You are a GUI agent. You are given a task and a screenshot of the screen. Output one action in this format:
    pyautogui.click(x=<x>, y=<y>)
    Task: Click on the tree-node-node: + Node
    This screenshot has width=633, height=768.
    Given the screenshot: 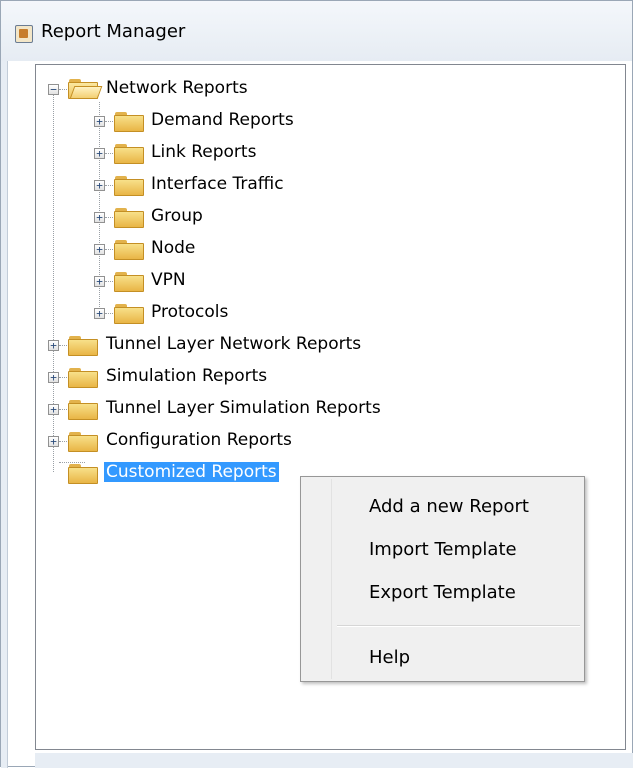 What is the action you would take?
    pyautogui.click(x=236, y=249)
    